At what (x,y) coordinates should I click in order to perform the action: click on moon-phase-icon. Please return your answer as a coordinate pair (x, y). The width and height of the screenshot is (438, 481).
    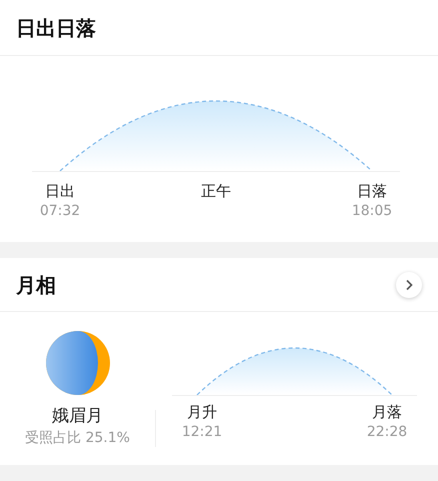
    Looking at the image, I should click on (78, 363).